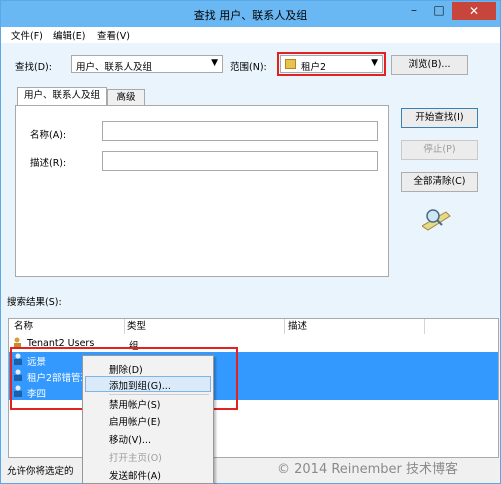 This screenshot has width=501, height=484. Describe the element at coordinates (474, 11) in the screenshot. I see `close-button: ✕` at that location.